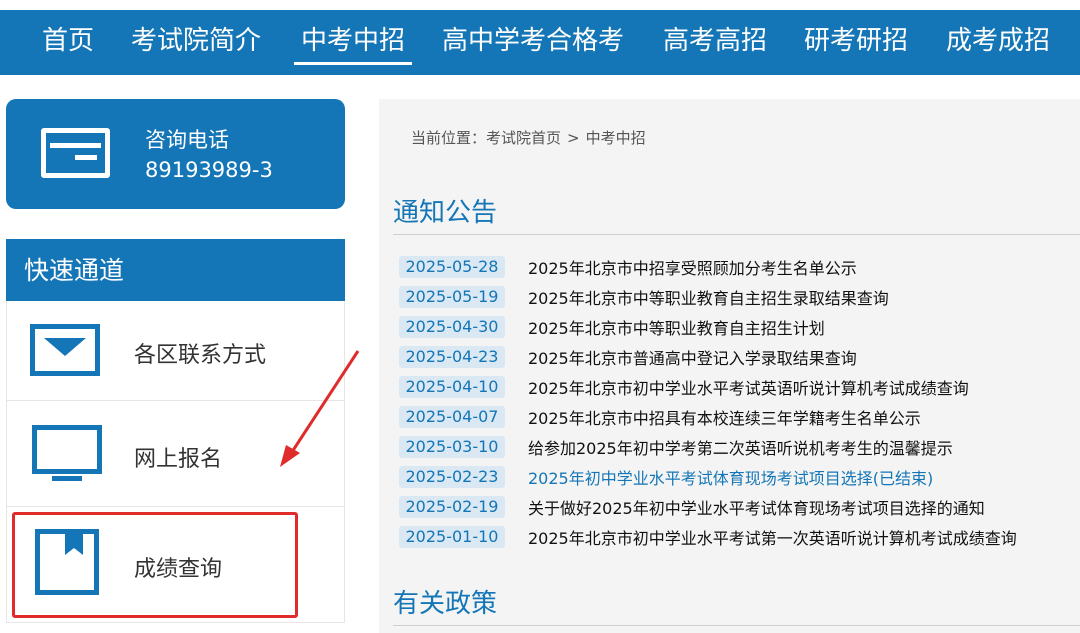 The width and height of the screenshot is (1080, 633). I want to click on notice-date: 2025-02-23, so click(452, 477).